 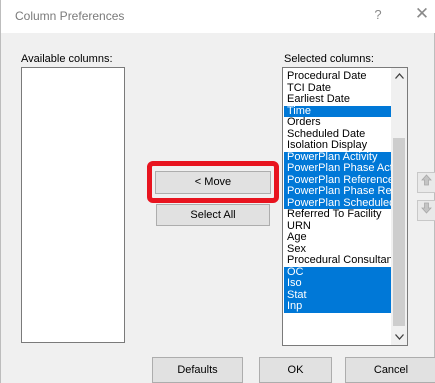 I want to click on list-item: PowerPlan Reference, so click(x=337, y=180).